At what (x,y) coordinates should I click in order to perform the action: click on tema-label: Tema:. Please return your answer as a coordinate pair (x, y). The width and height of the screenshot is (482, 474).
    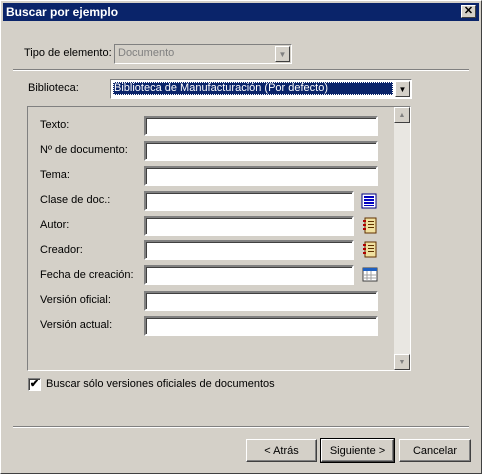
    Looking at the image, I should click on (55, 175).